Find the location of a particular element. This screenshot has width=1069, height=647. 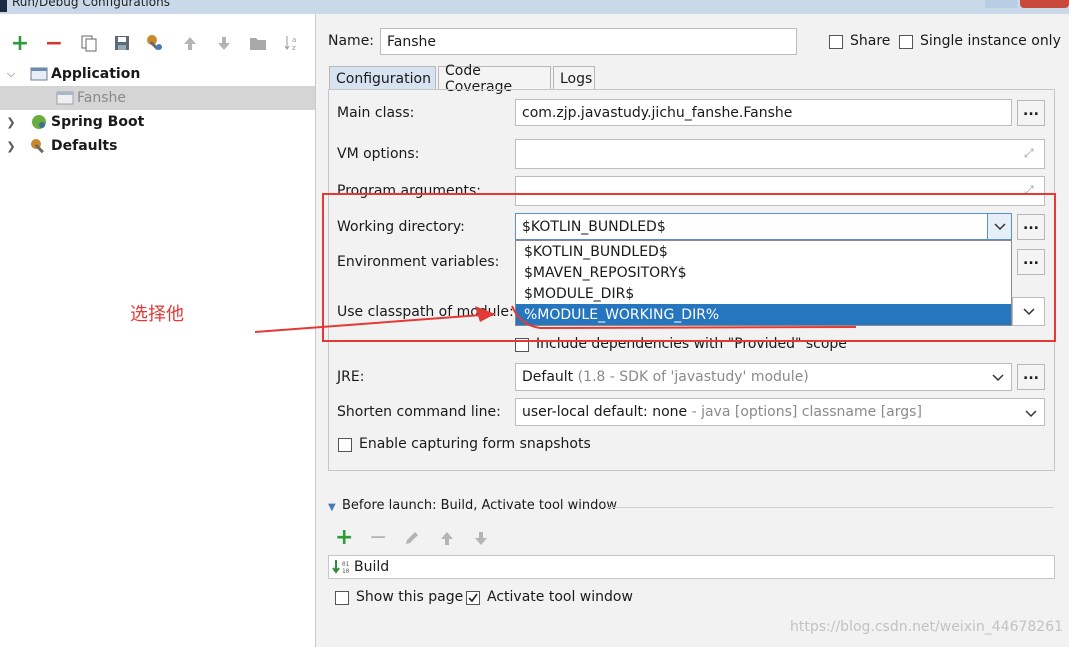

shorten-command-line-label: Shorten command line: is located at coordinates (419, 412).